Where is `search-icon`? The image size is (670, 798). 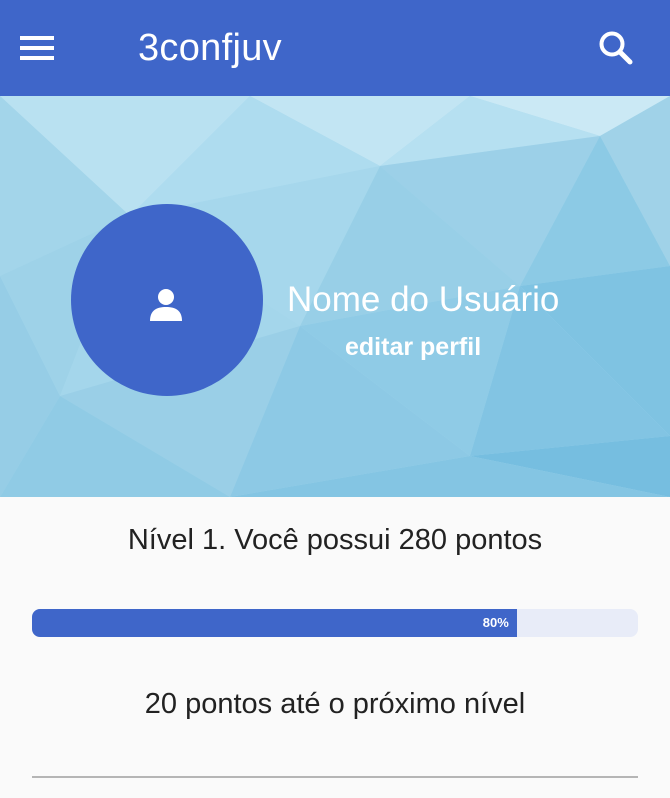
search-icon is located at coordinates (616, 48).